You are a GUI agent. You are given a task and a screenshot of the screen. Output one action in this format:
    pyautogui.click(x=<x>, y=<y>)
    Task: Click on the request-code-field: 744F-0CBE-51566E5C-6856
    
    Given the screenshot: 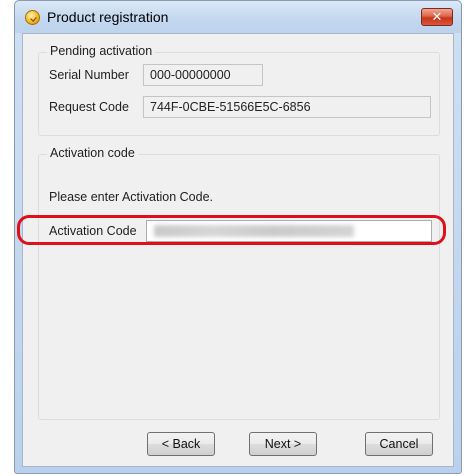 What is the action you would take?
    pyautogui.click(x=287, y=107)
    